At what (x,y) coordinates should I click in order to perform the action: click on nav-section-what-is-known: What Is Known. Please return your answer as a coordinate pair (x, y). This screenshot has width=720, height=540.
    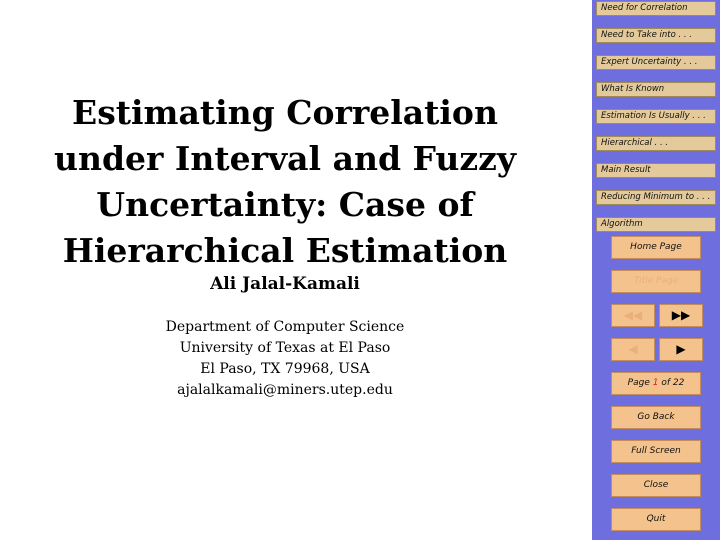
    Looking at the image, I should click on (656, 89).